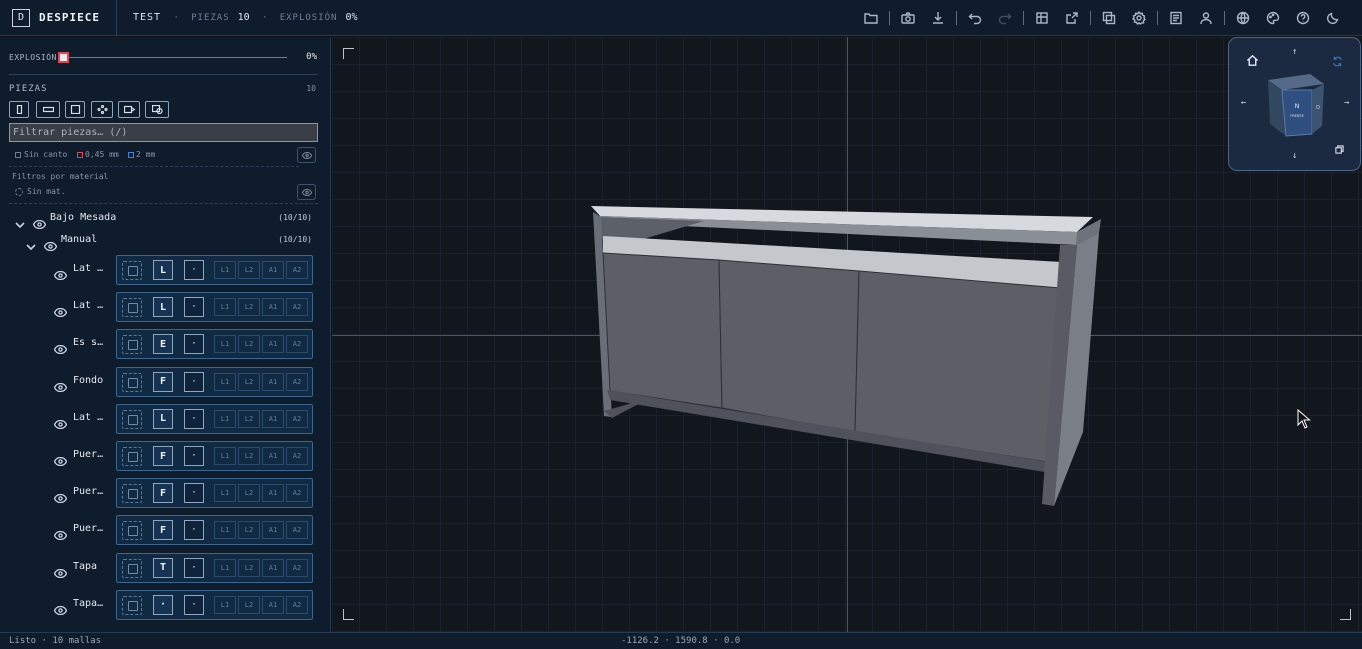 Image resolution: width=1362 pixels, height=649 pixels. I want to click on material-visibility-button, so click(306, 192).